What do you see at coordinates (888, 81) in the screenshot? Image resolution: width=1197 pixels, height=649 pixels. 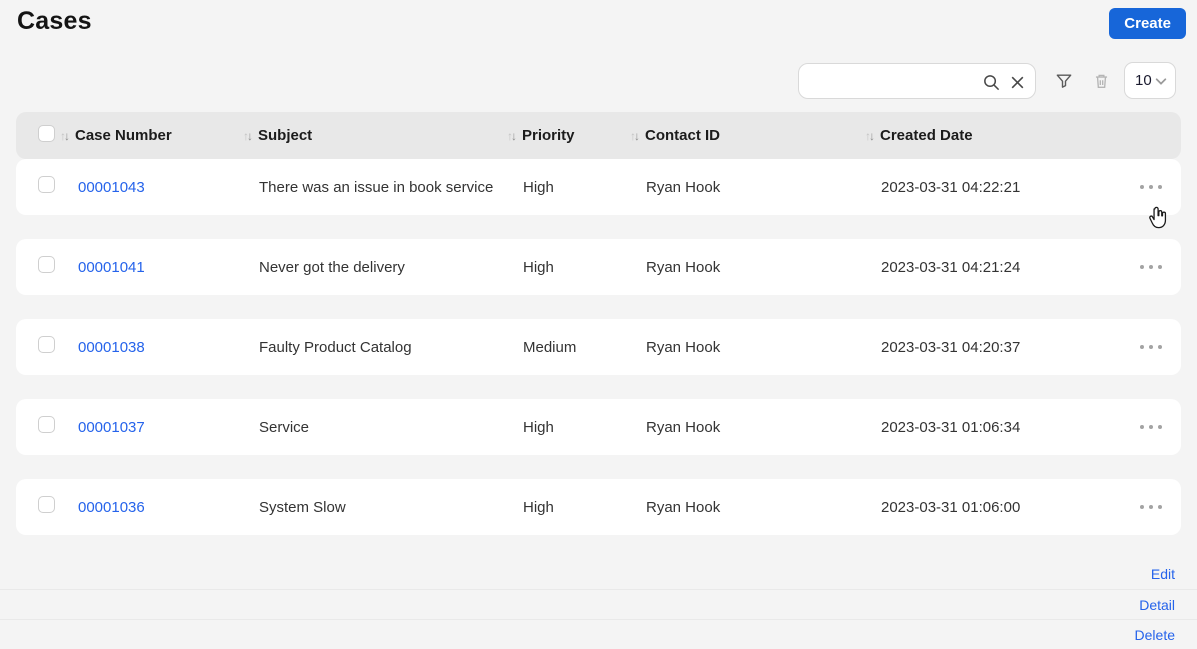 I see `search-input` at bounding box center [888, 81].